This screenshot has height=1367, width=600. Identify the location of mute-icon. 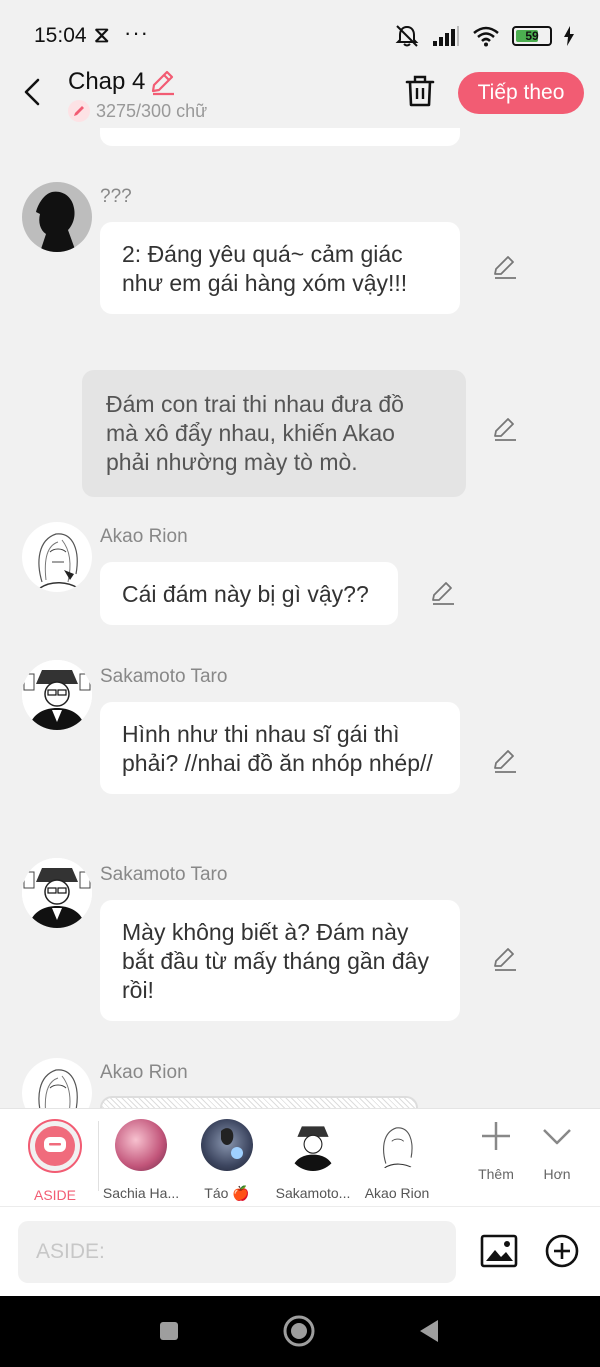
(407, 36).